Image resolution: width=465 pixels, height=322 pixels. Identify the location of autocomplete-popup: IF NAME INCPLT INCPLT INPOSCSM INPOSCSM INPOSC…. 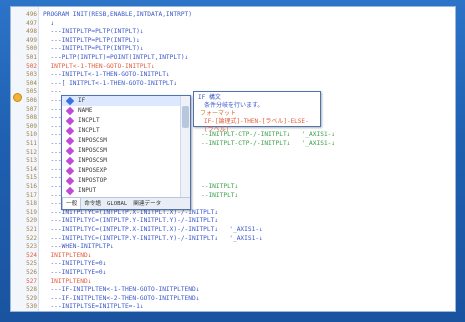
(126, 152).